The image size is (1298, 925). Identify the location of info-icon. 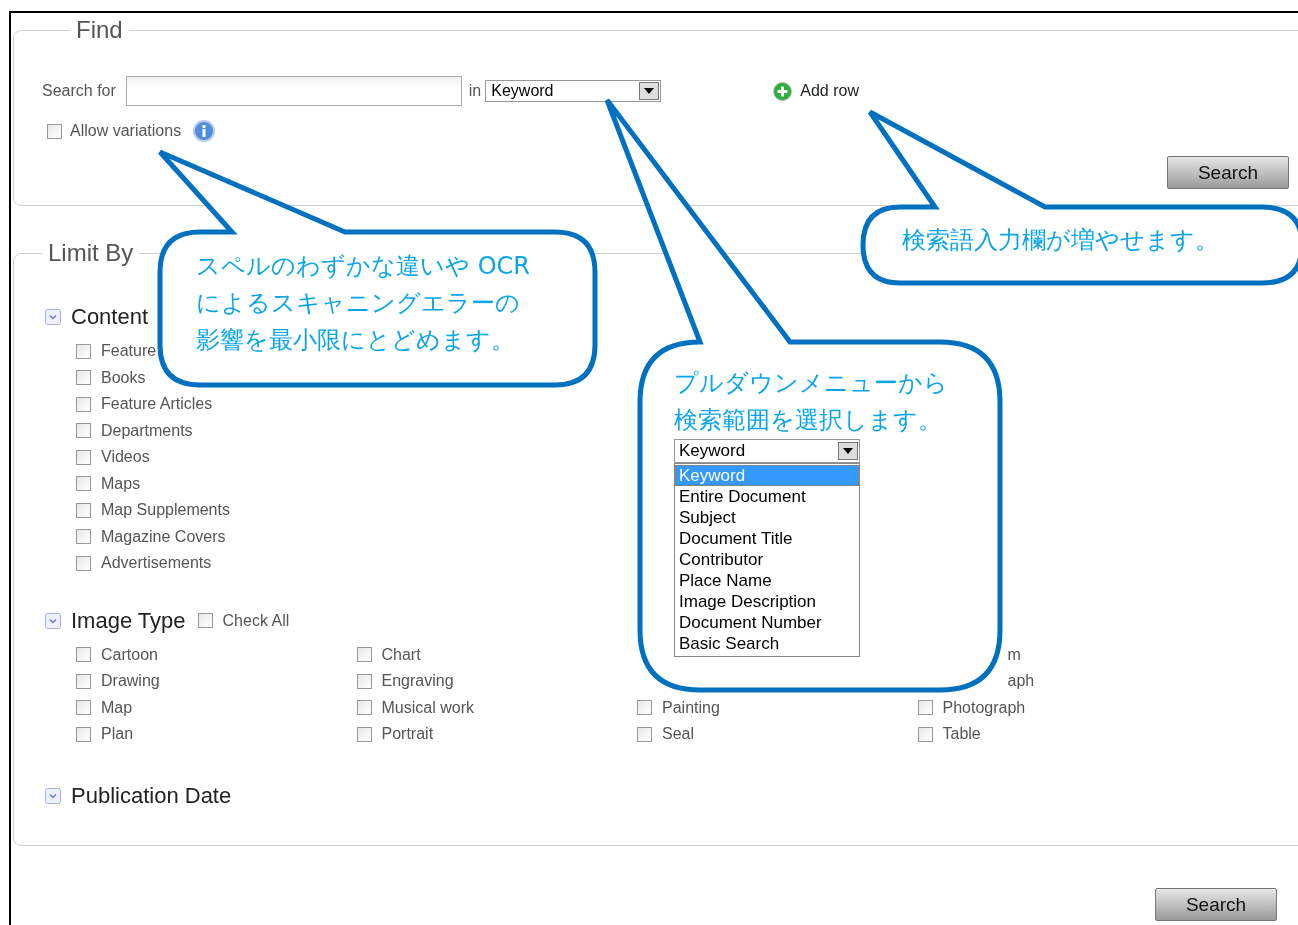
(204, 131).